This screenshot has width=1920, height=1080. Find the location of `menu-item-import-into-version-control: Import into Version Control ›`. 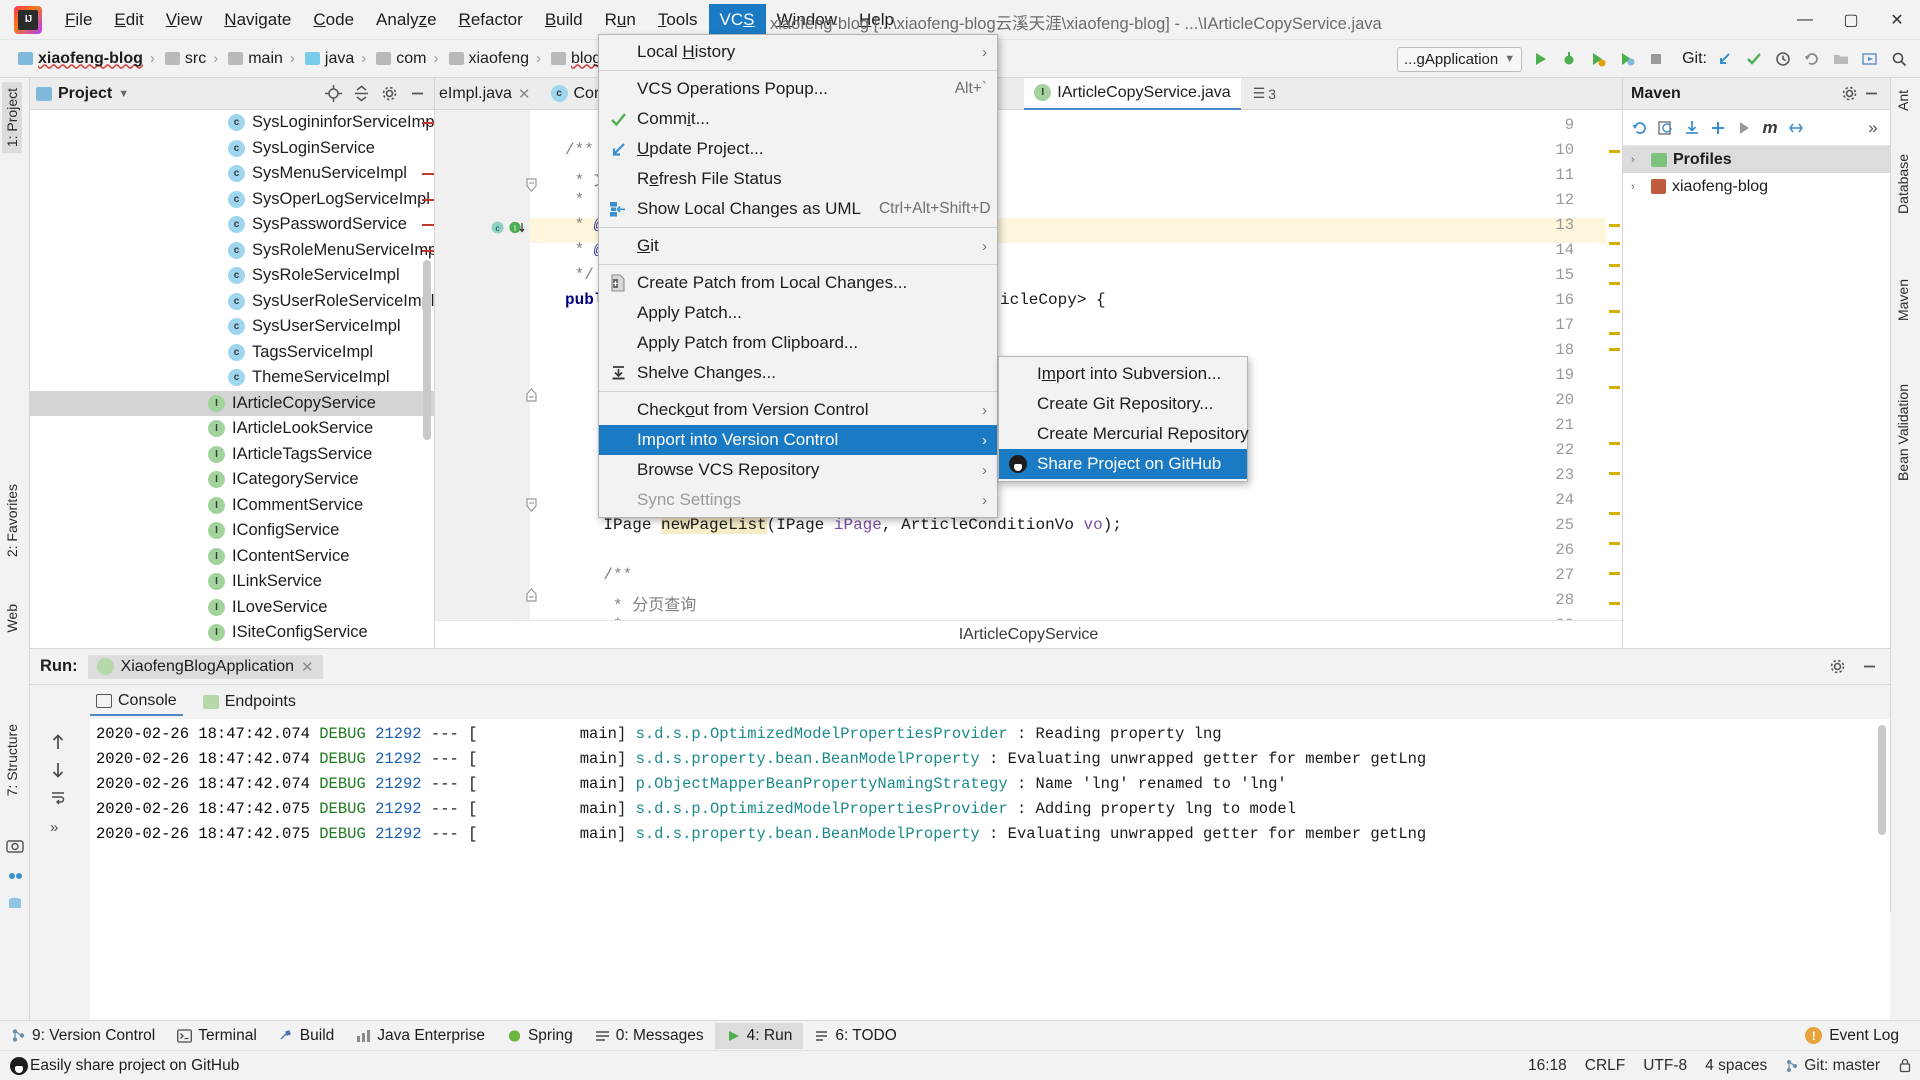

menu-item-import-into-version-control: Import into Version Control › is located at coordinates (798, 440).